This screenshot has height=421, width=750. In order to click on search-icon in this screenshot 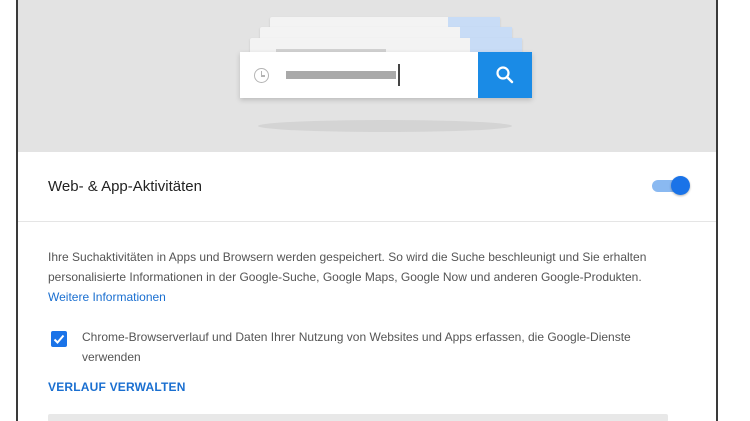, I will do `click(505, 75)`.